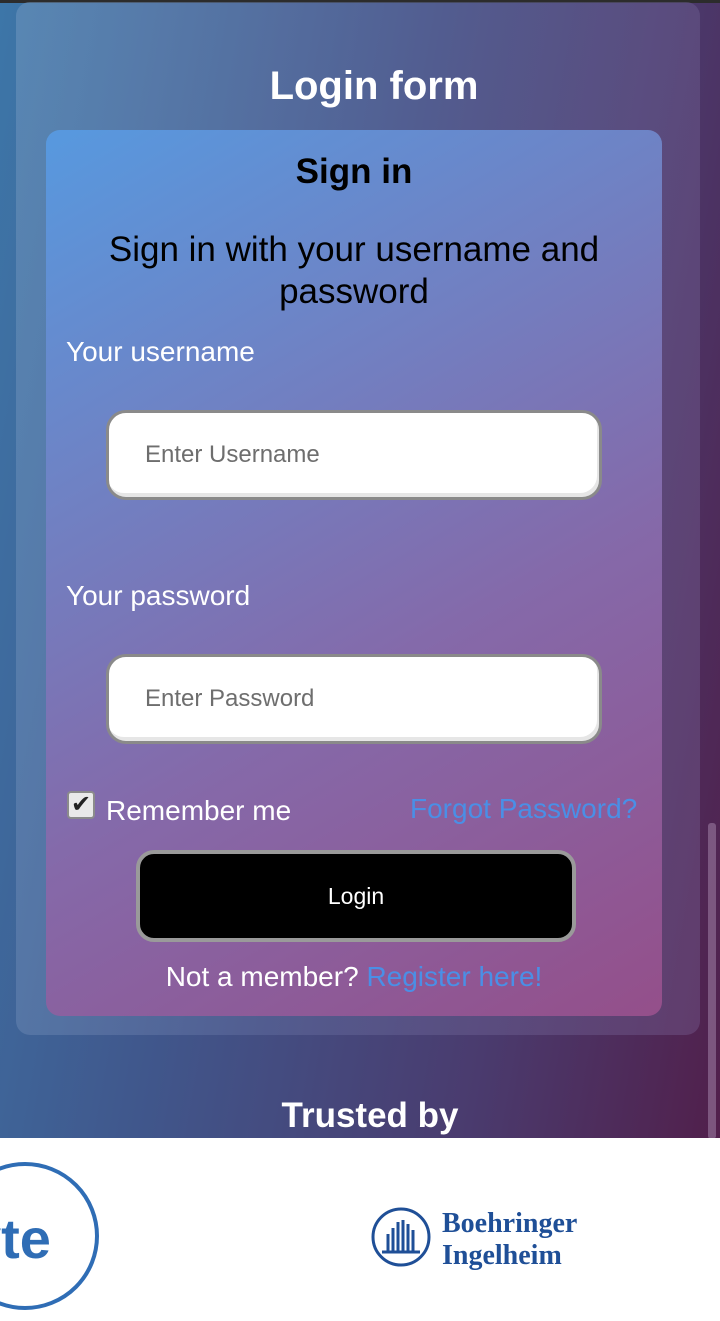  Describe the element at coordinates (370, 1115) in the screenshot. I see `trusted-by-title: Trusted by` at that location.